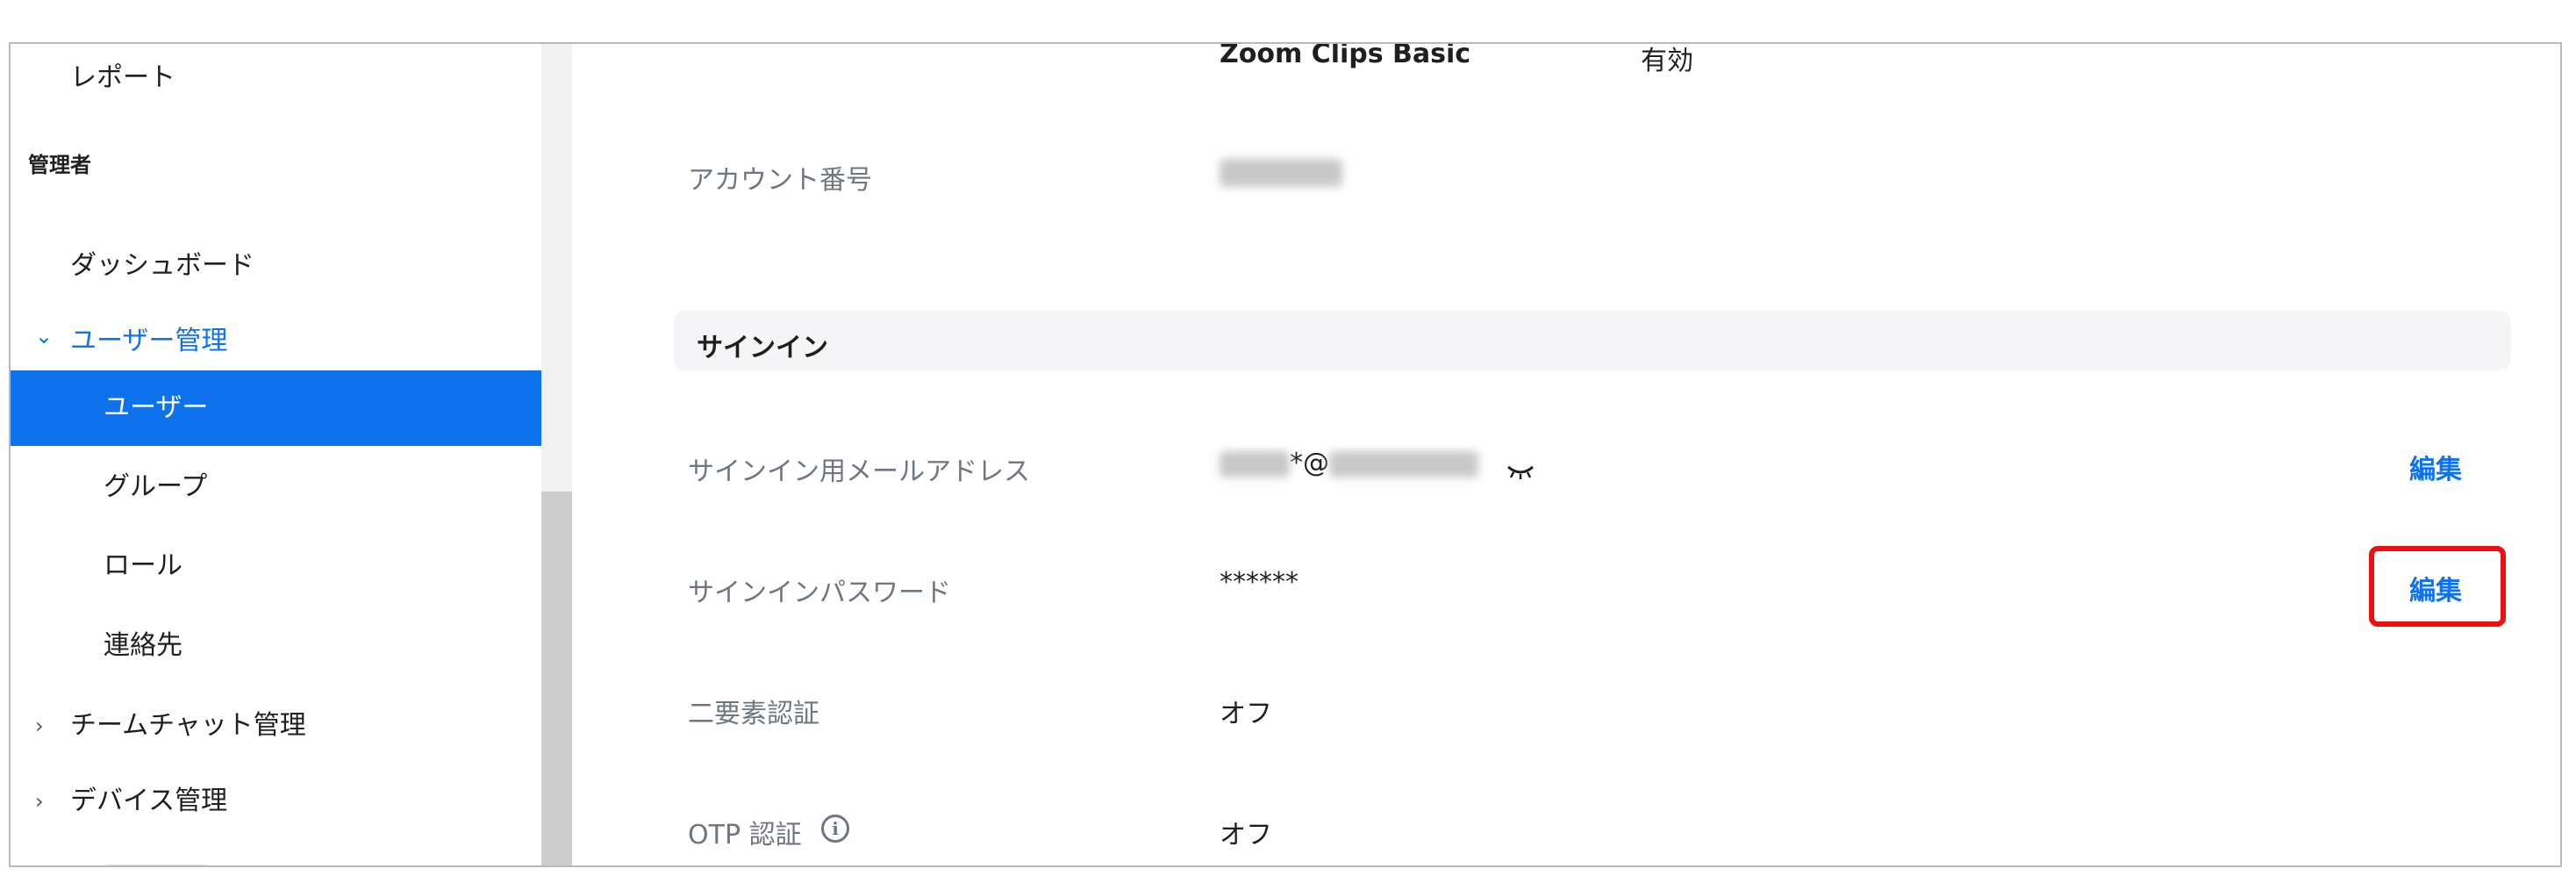  What do you see at coordinates (174, 861) in the screenshot?
I see `sidebar-item-cutoff` at bounding box center [174, 861].